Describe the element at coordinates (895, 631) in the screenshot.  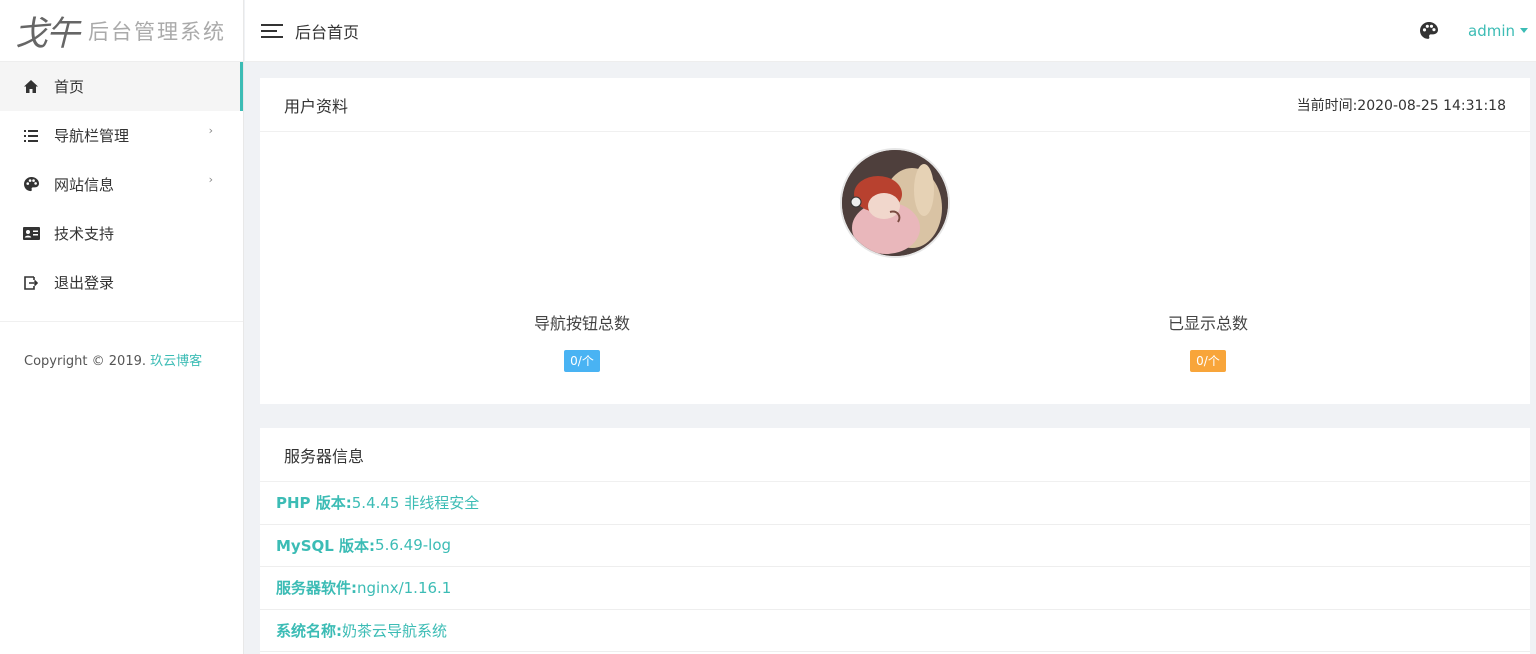
I see `info-row-system-name: 系统名称: 奶茶云导航系统` at that location.